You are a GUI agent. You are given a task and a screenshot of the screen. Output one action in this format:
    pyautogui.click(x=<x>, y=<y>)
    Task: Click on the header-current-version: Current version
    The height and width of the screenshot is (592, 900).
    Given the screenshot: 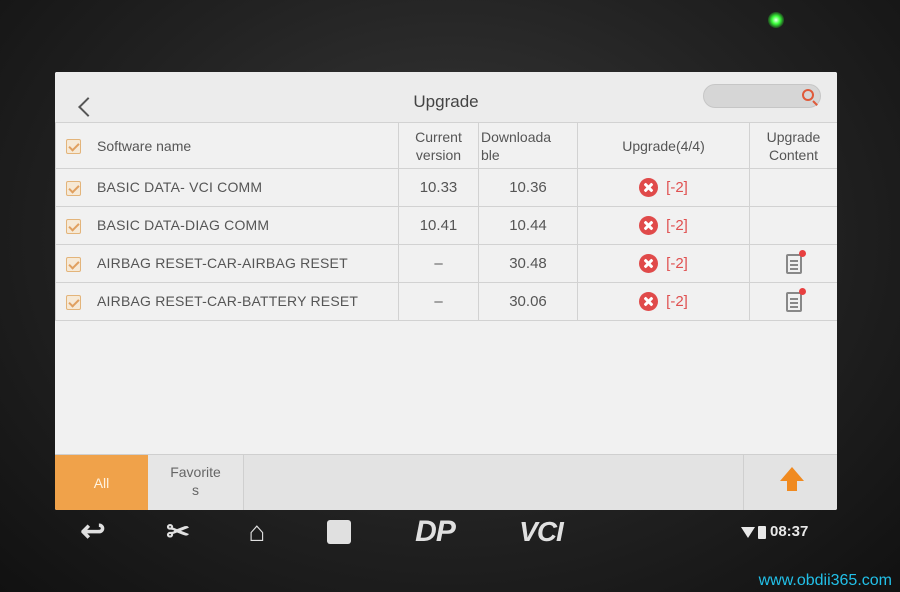 What is the action you would take?
    pyautogui.click(x=438, y=145)
    